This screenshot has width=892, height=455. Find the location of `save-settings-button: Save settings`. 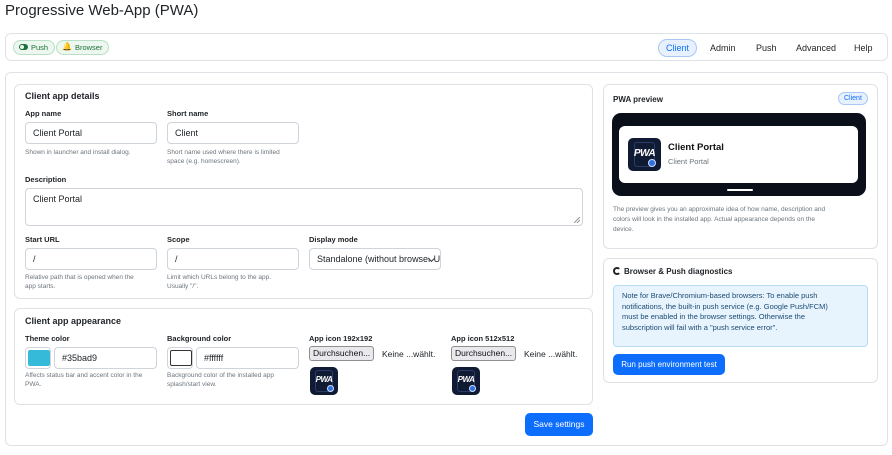

save-settings-button: Save settings is located at coordinates (559, 424).